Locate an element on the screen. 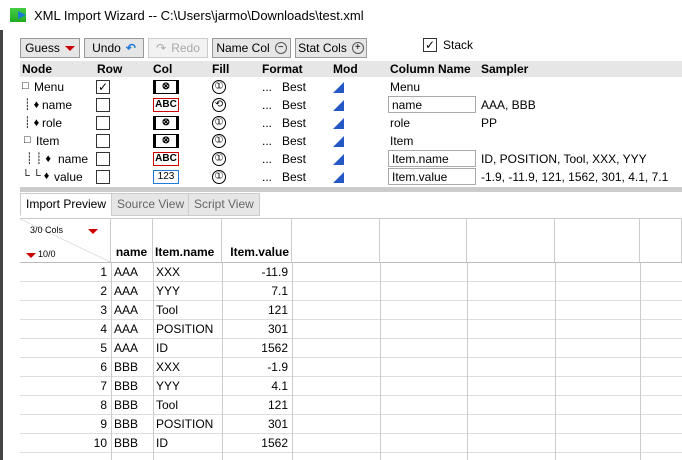 Image resolution: width=682 pixels, height=460 pixels. splitter is located at coordinates (351, 189).